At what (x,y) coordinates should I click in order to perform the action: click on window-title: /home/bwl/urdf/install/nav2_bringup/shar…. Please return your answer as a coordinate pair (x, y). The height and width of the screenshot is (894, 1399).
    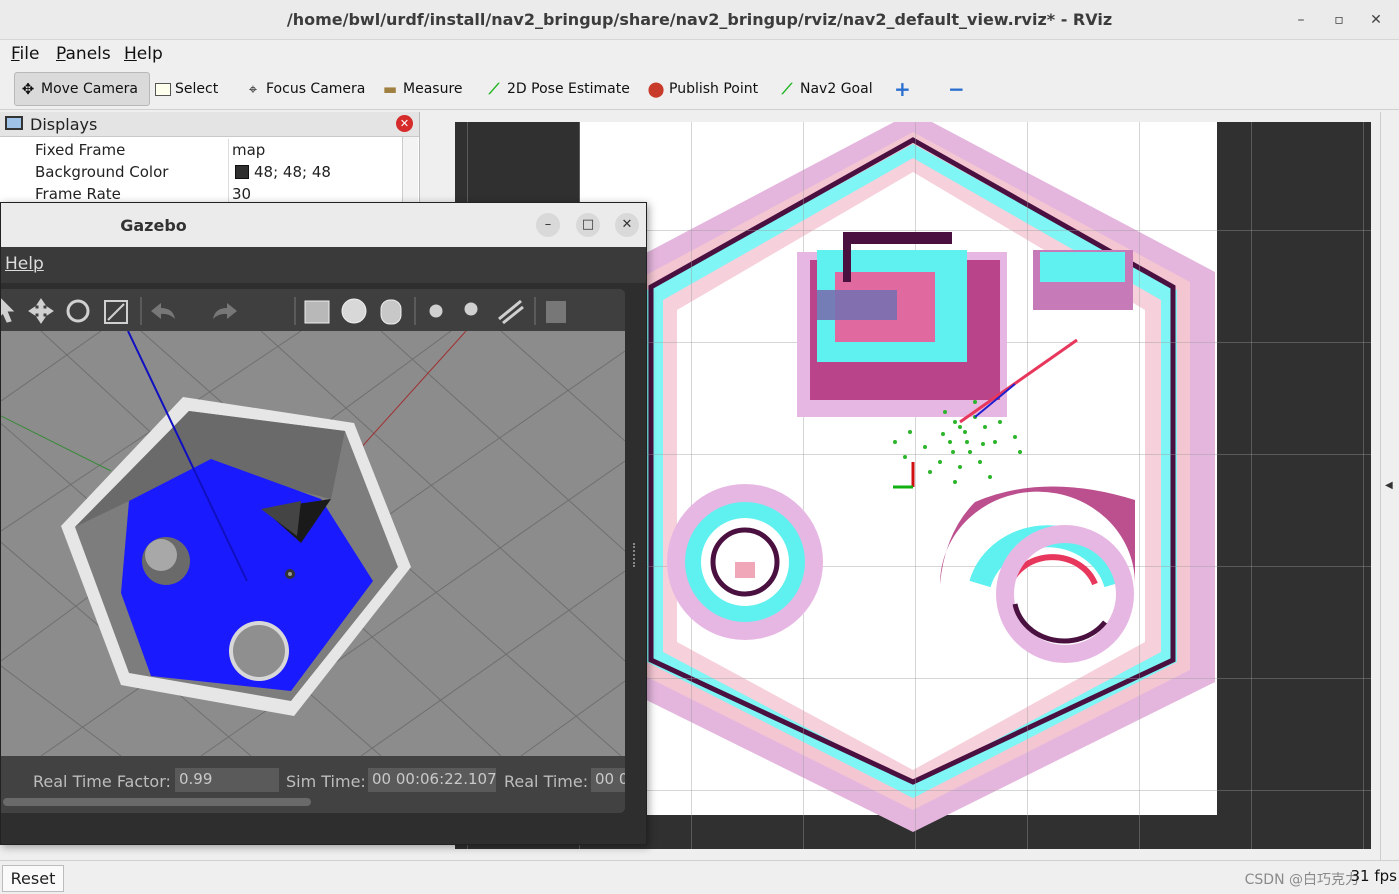
    Looking at the image, I should click on (699, 19).